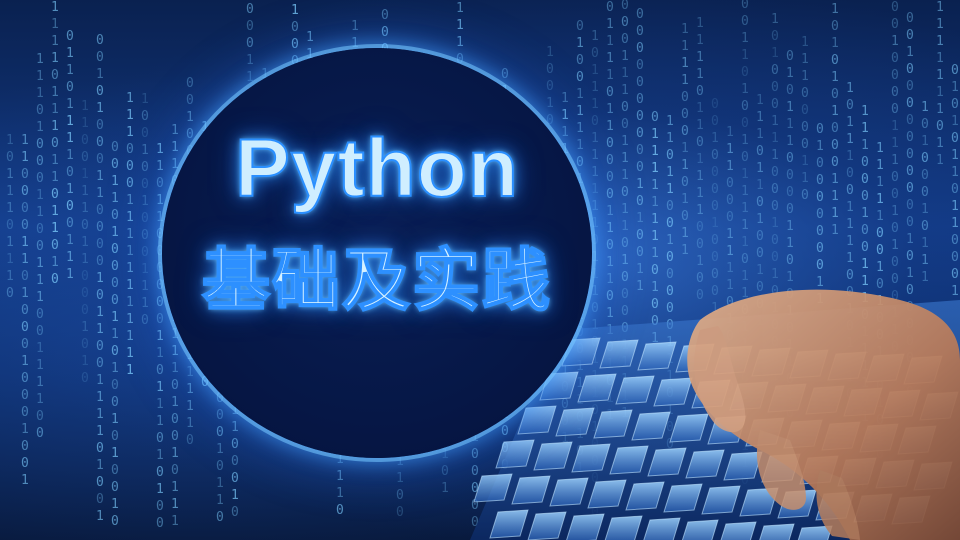  Describe the element at coordinates (376, 168) in the screenshot. I see `course-title: Python` at that location.